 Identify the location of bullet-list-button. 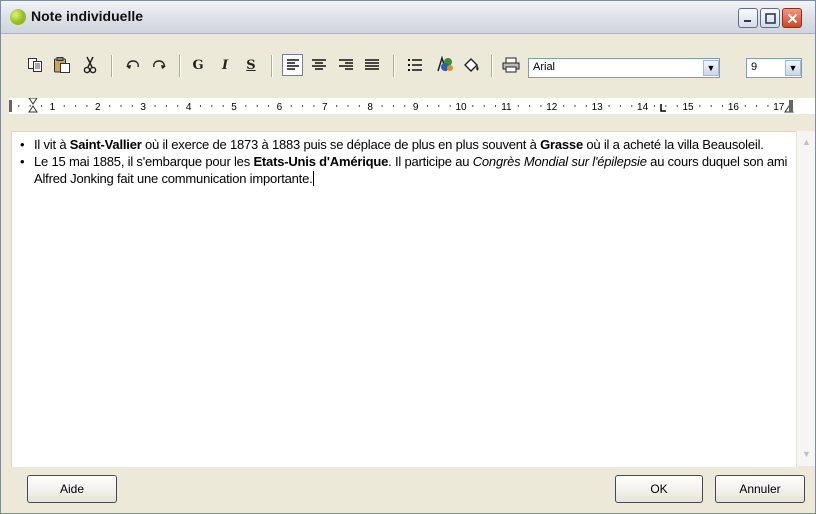
(415, 65).